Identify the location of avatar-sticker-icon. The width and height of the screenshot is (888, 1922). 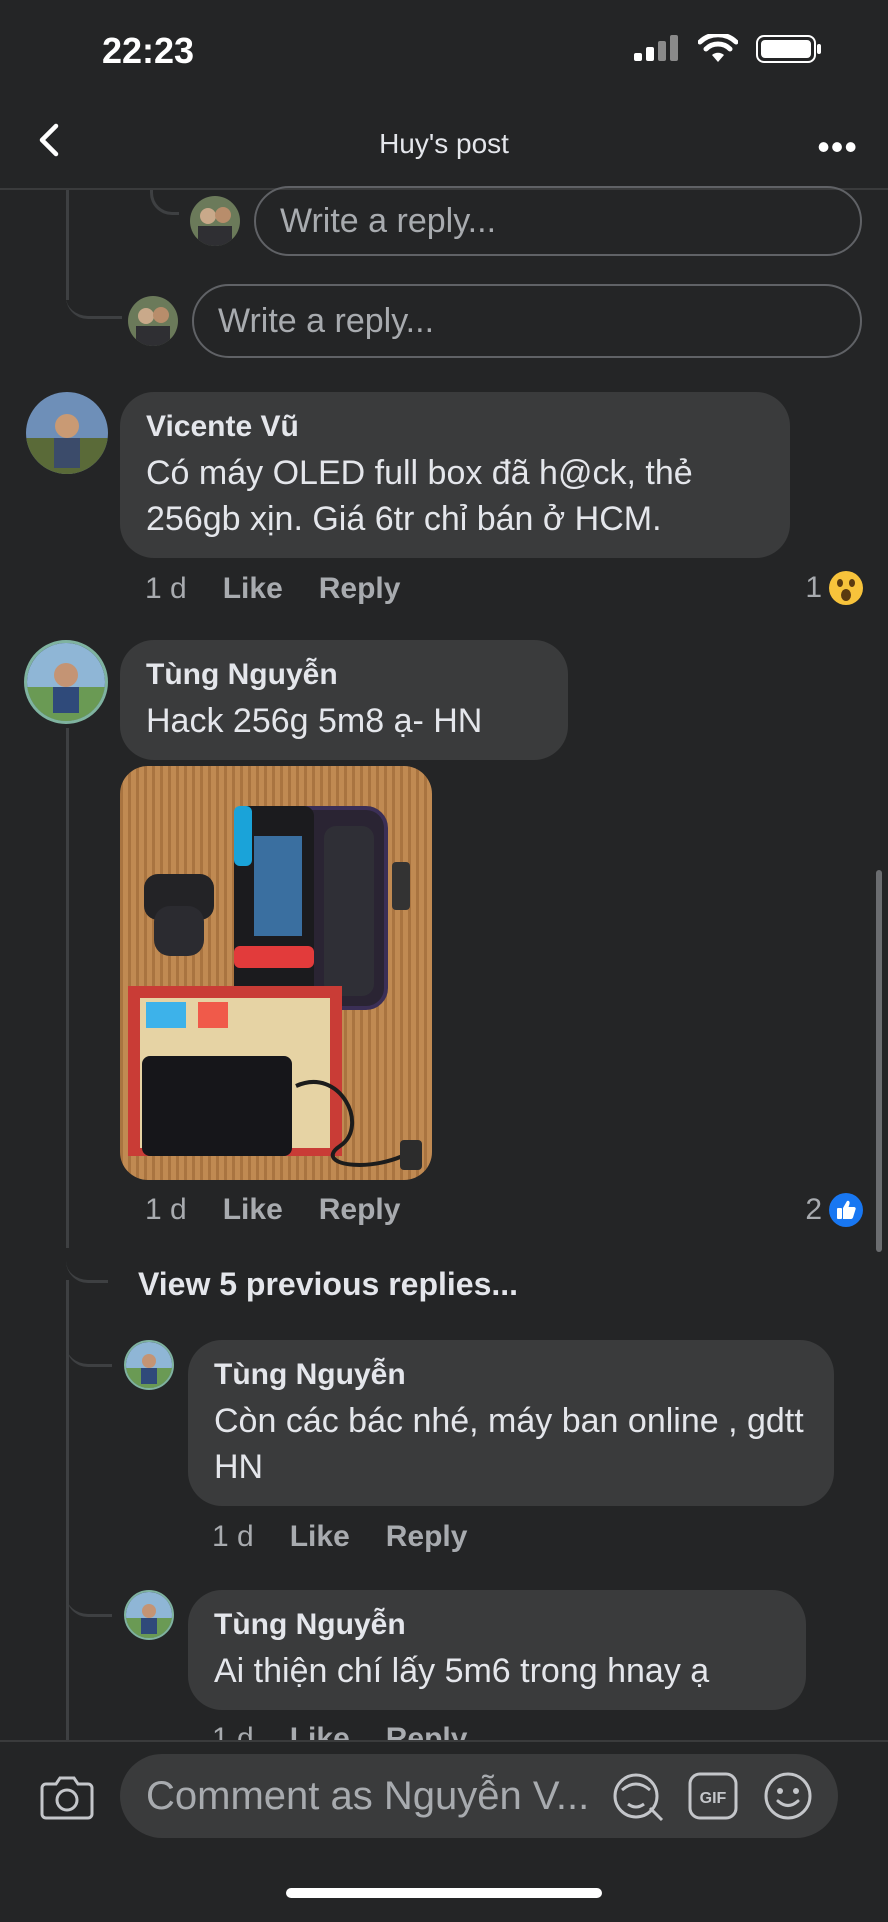
(639, 1796).